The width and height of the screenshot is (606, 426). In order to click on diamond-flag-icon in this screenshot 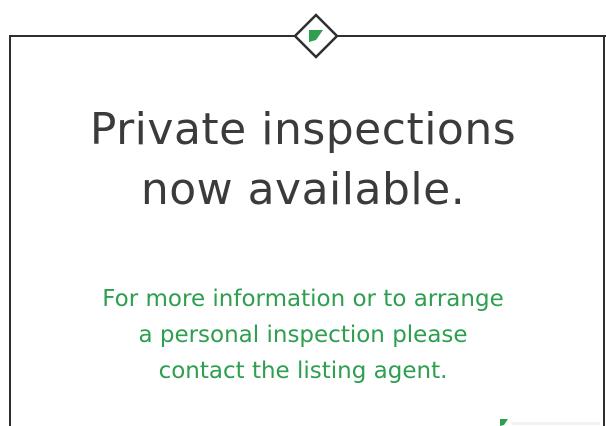, I will do `click(316, 36)`.